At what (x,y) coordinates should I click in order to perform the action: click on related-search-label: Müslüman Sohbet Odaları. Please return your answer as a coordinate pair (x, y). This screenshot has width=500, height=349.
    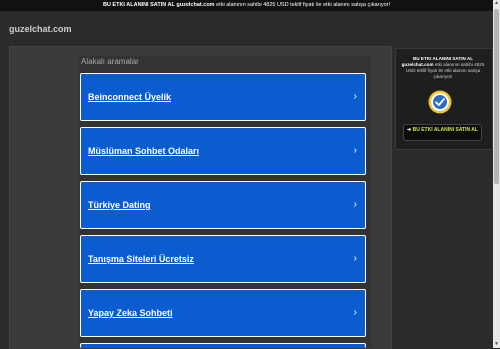
    Looking at the image, I should click on (144, 151).